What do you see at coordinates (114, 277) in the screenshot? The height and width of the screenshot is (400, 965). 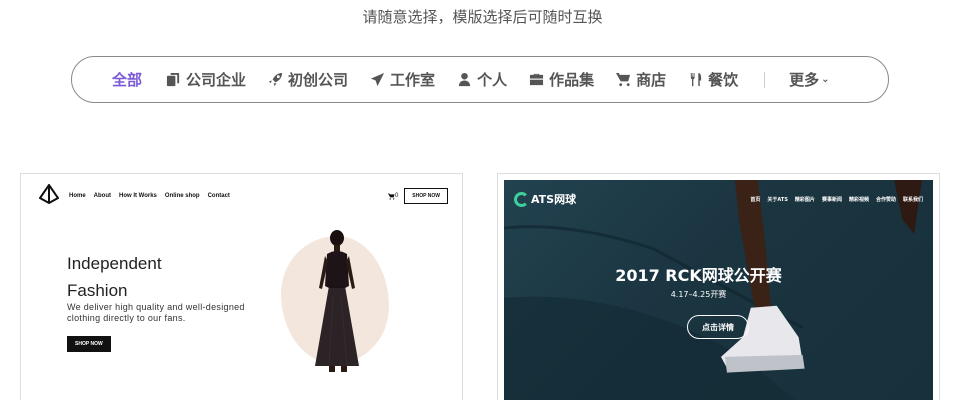 I see `fashion-hero-title: Independent Fashion` at bounding box center [114, 277].